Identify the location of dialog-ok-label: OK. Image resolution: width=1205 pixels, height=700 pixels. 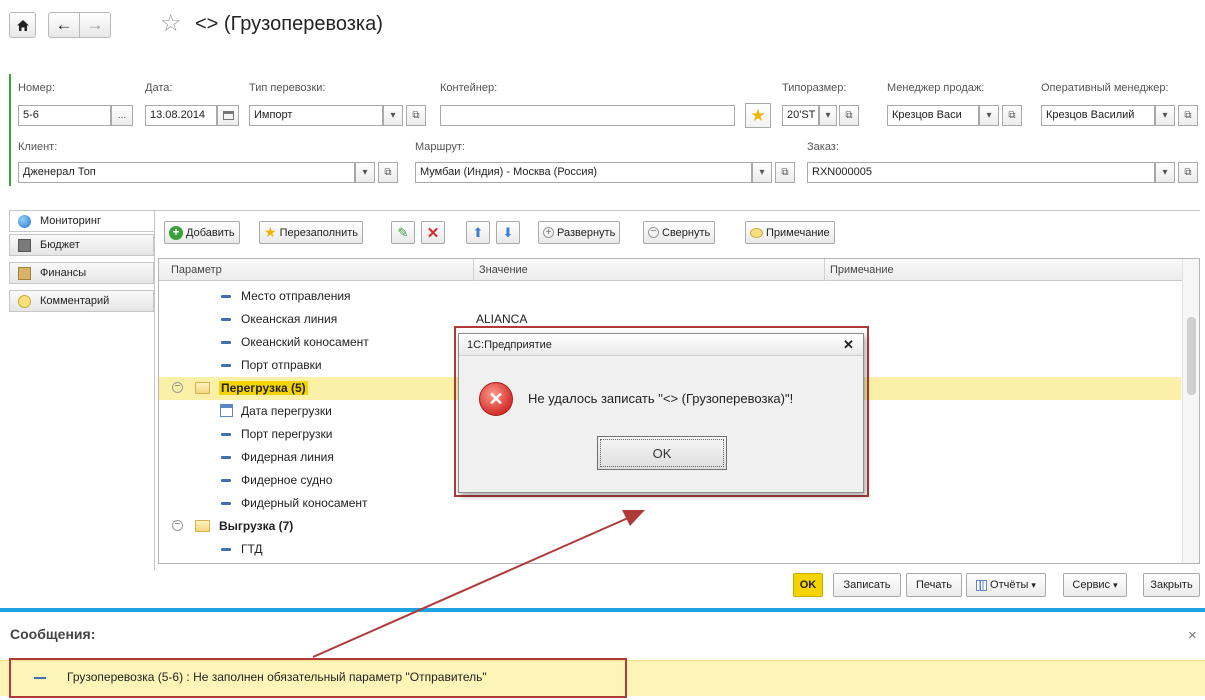
(662, 453).